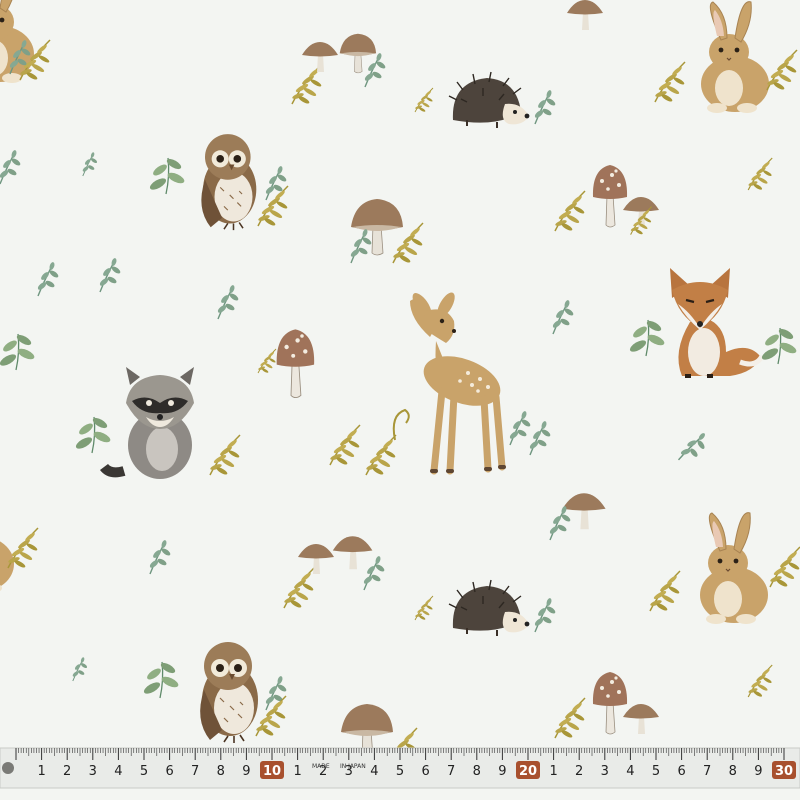 This screenshot has height=800, width=800. I want to click on leaf-cluster-motif, so click(20, 350).